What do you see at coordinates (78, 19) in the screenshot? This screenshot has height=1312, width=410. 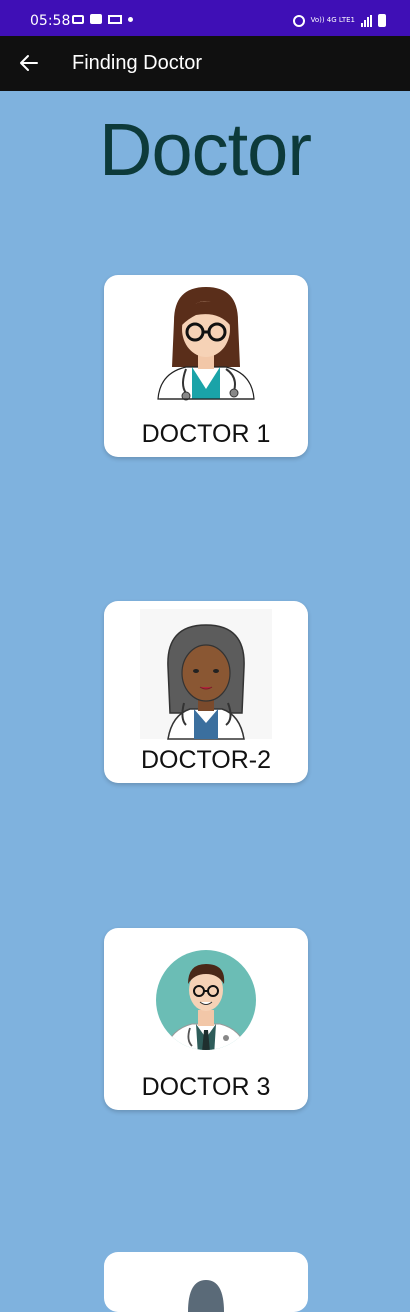 I see `video-call-icon` at bounding box center [78, 19].